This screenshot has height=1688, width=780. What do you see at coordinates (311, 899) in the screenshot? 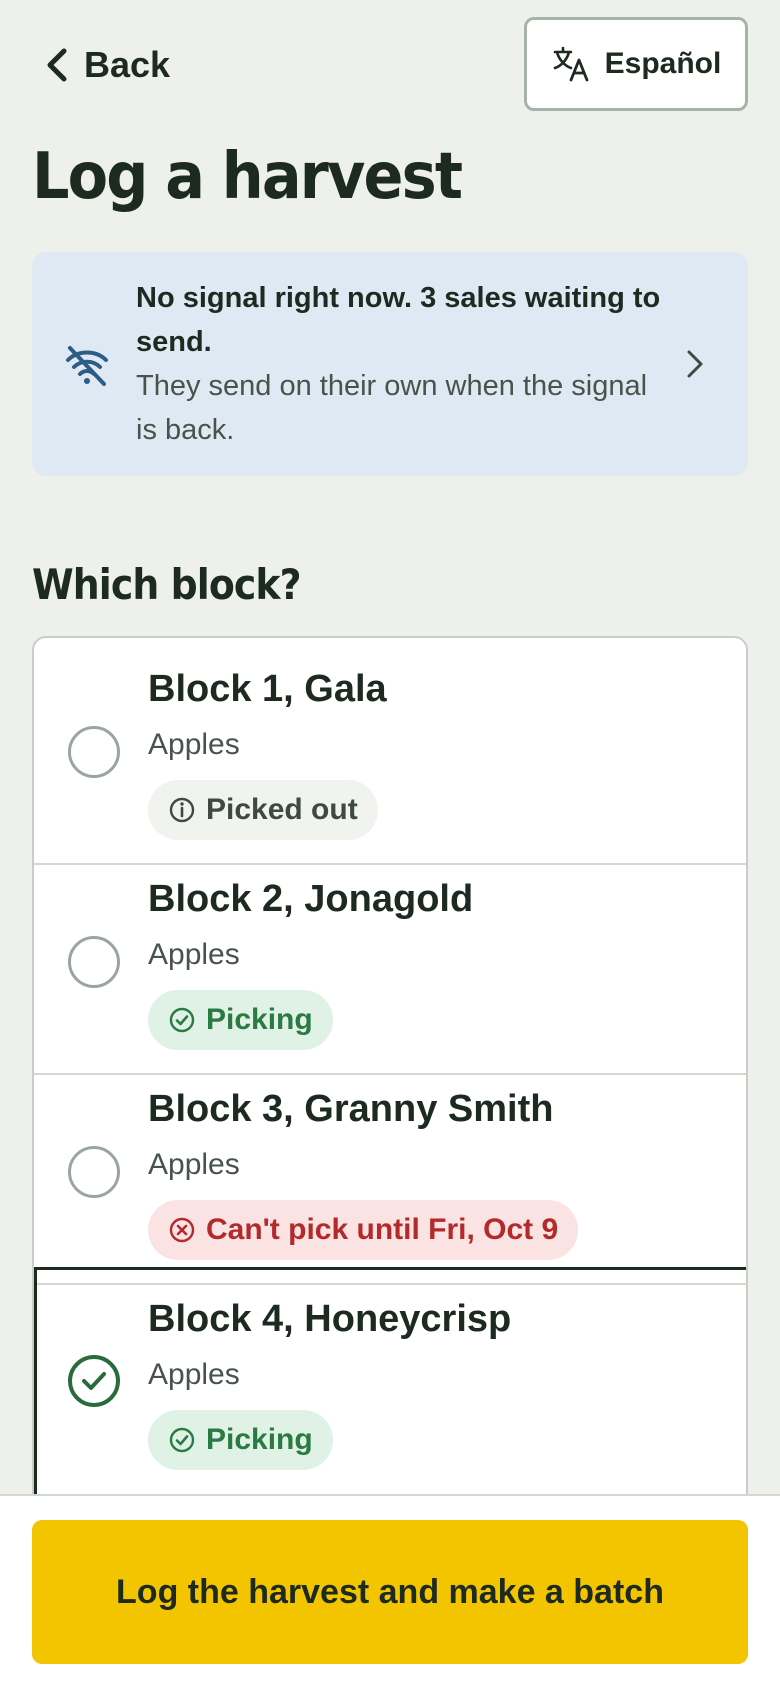
I see `block-name: Block 2, Jonagold` at bounding box center [311, 899].